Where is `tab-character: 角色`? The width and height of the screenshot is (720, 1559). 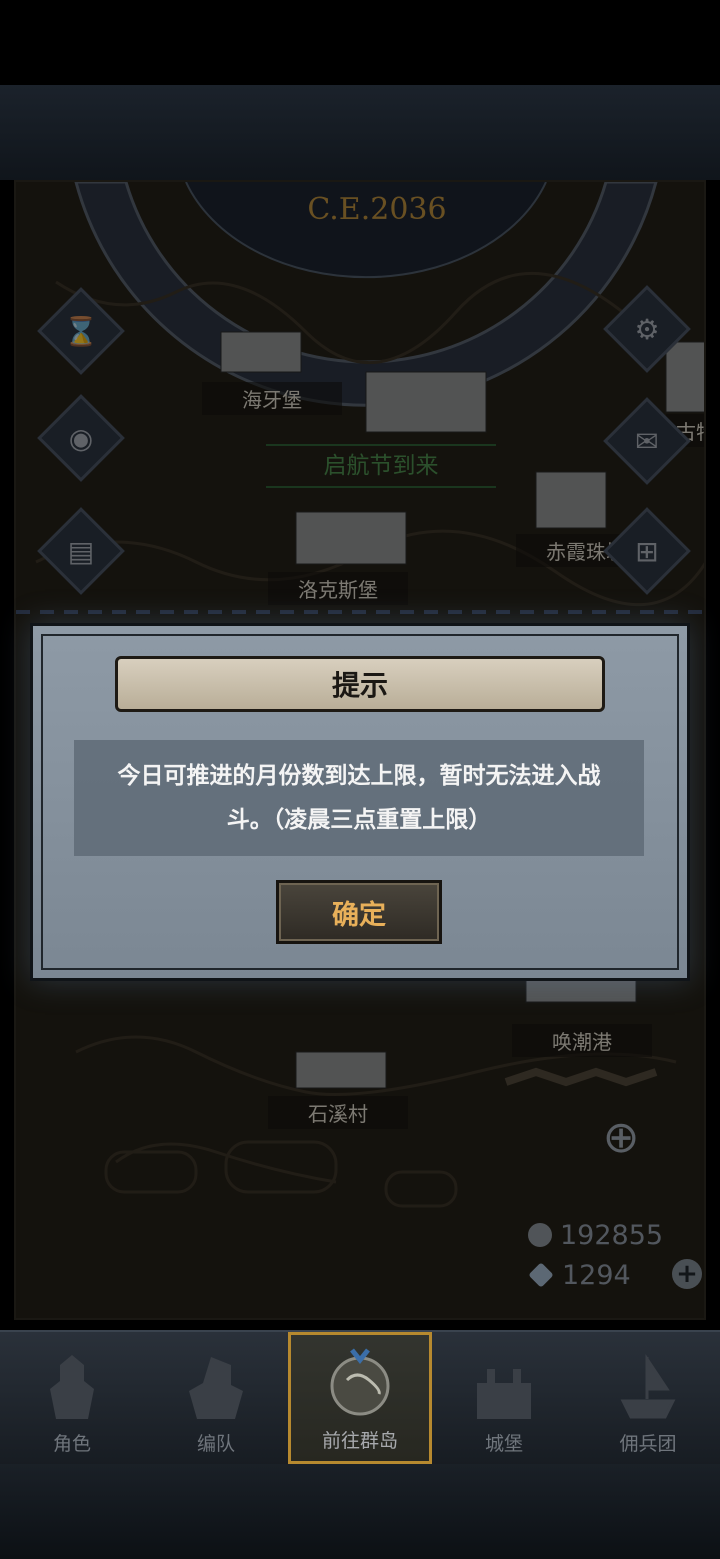 tab-character: 角色 is located at coordinates (72, 1398).